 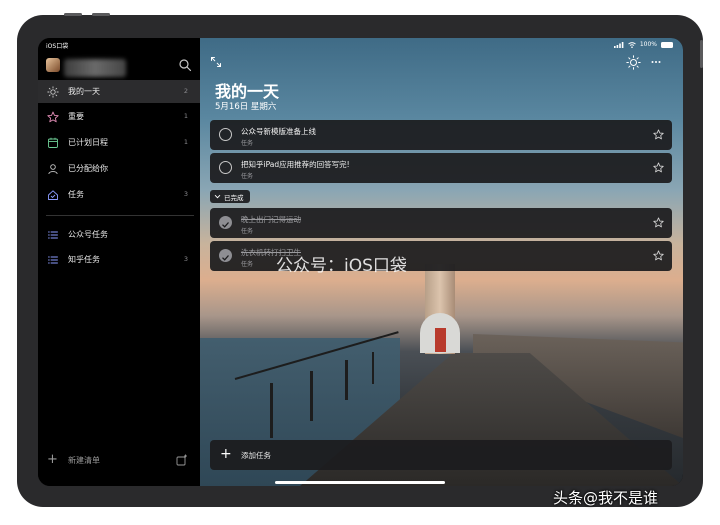 I want to click on watermark: 公众号：iOS口袋, so click(x=341, y=266).